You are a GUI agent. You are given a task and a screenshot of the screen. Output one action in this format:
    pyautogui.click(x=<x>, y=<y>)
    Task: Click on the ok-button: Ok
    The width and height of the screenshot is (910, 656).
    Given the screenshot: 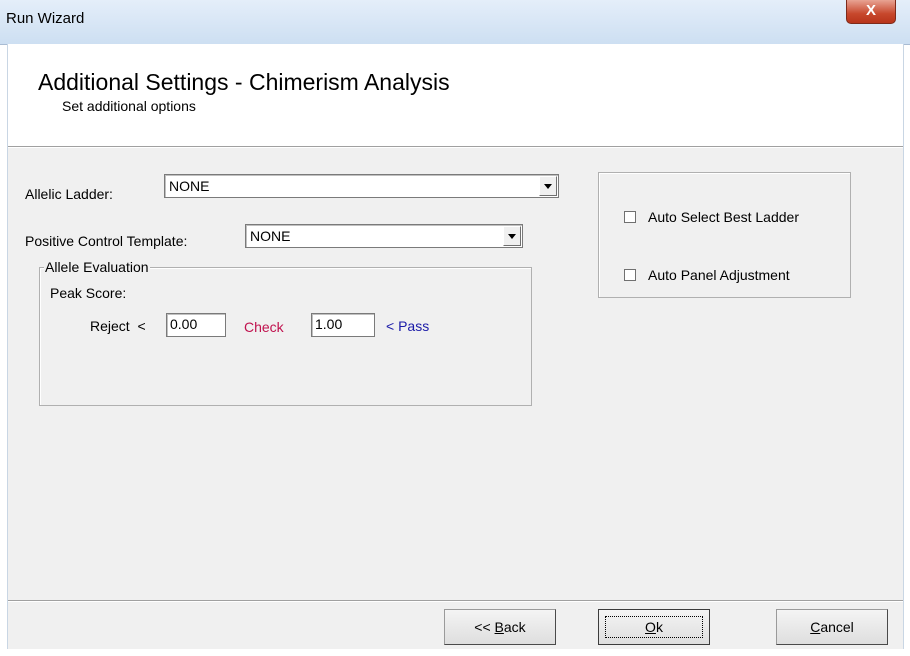 What is the action you would take?
    pyautogui.click(x=654, y=627)
    